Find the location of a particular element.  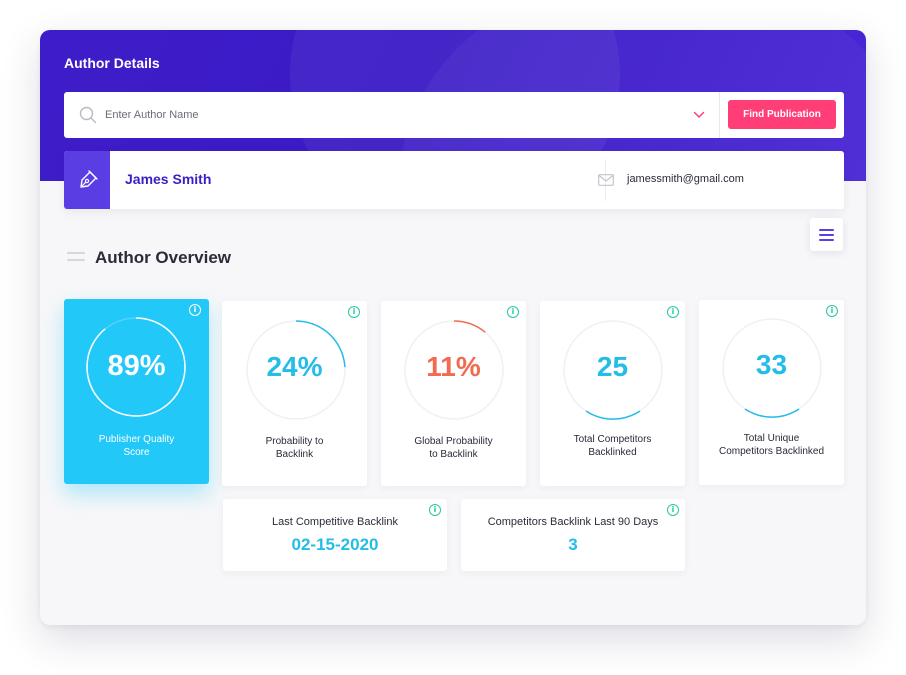

metric-label-line: Backlink is located at coordinates (294, 454).